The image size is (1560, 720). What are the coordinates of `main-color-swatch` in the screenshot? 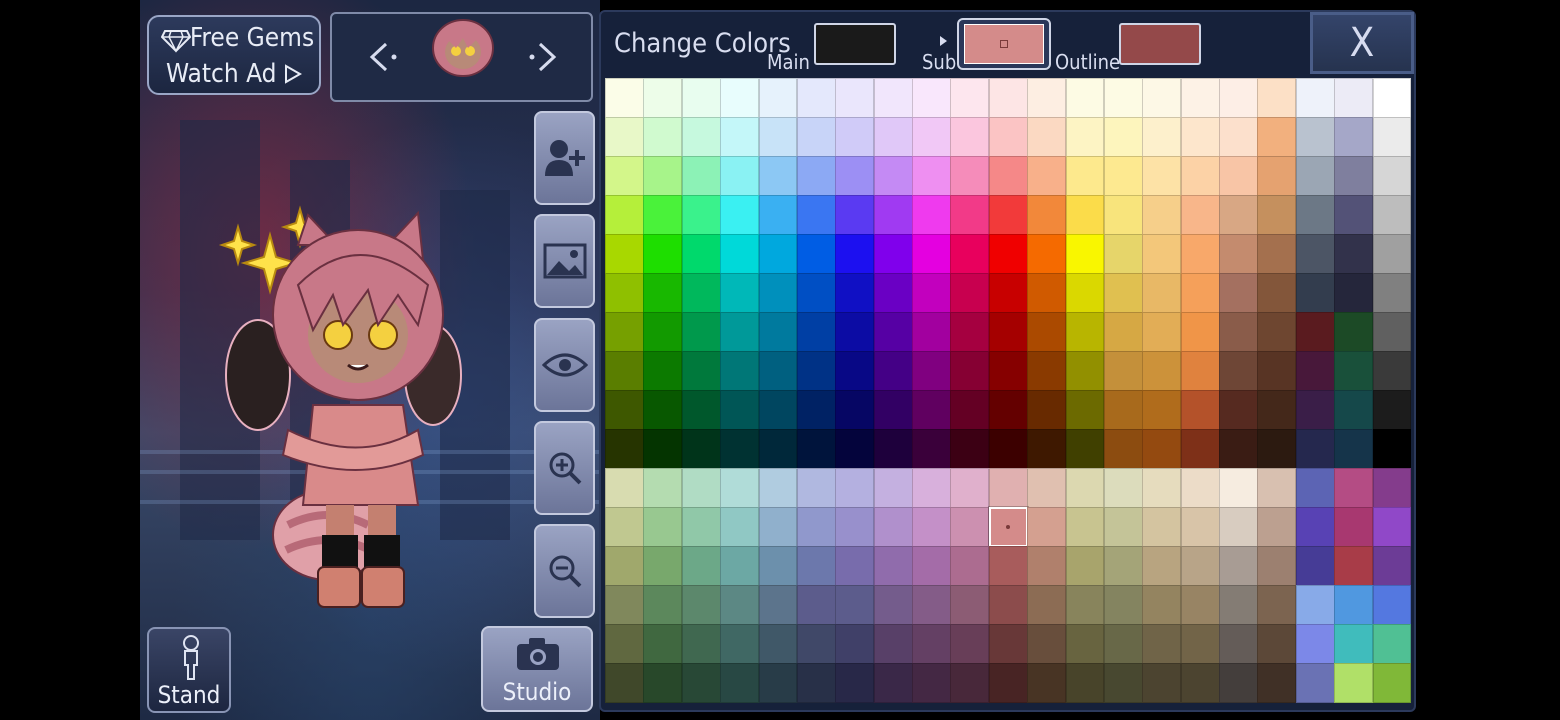 It's located at (855, 44).